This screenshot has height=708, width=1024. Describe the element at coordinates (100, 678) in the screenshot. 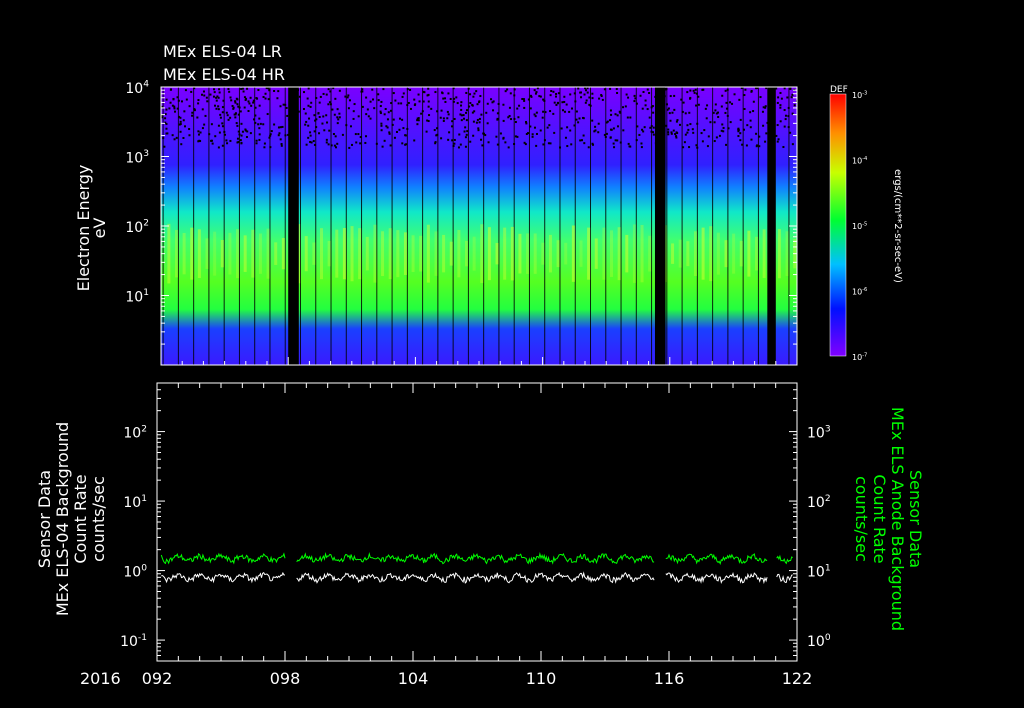

I see `x-axis-year: 2016` at that location.